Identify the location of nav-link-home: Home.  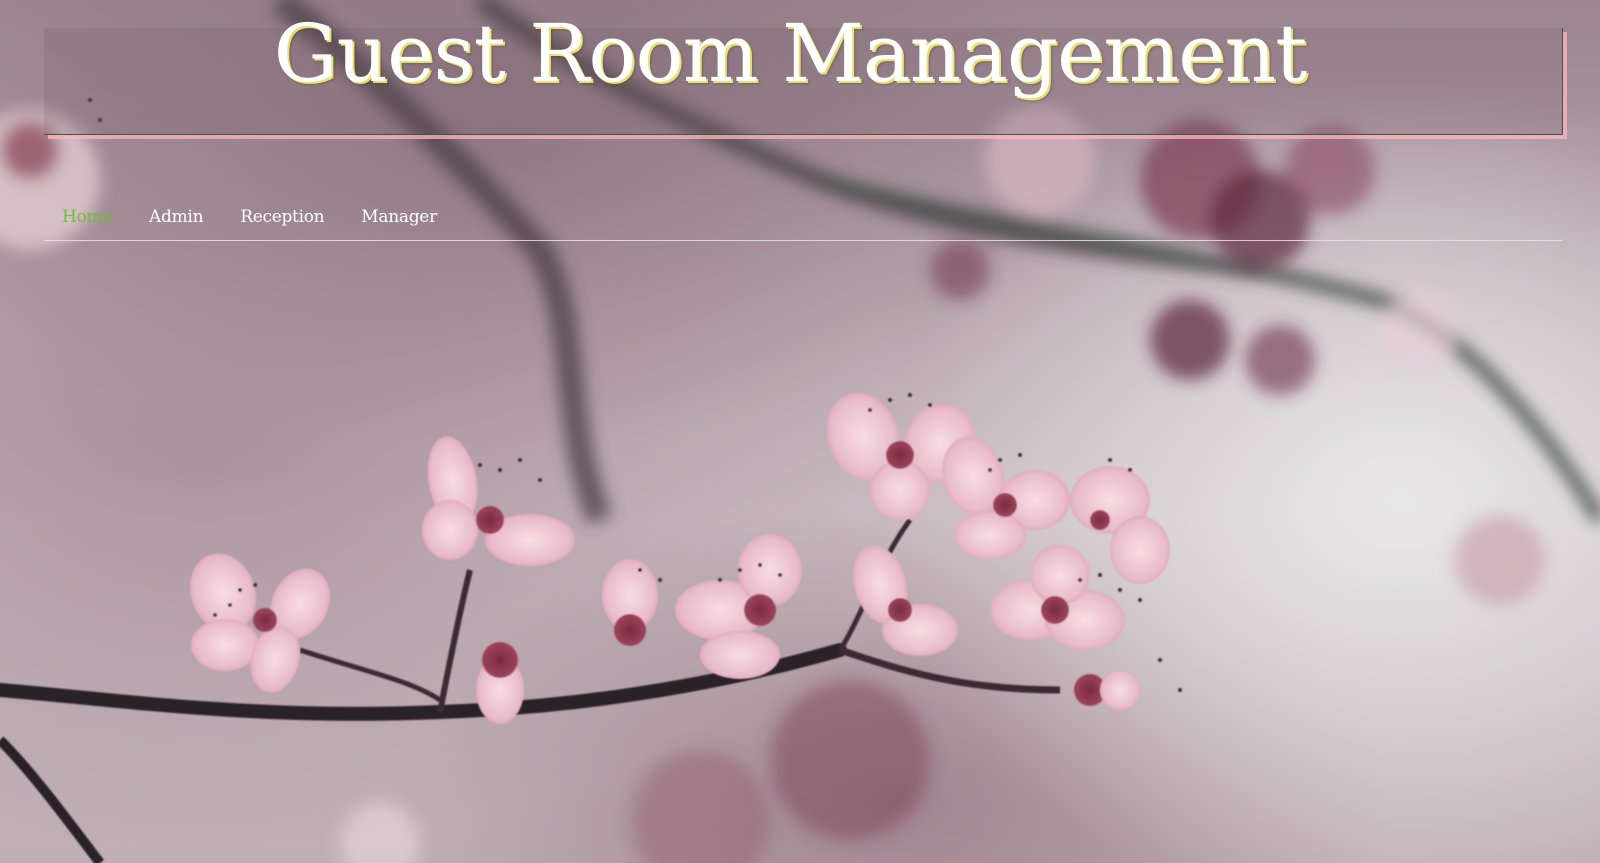
(87, 217).